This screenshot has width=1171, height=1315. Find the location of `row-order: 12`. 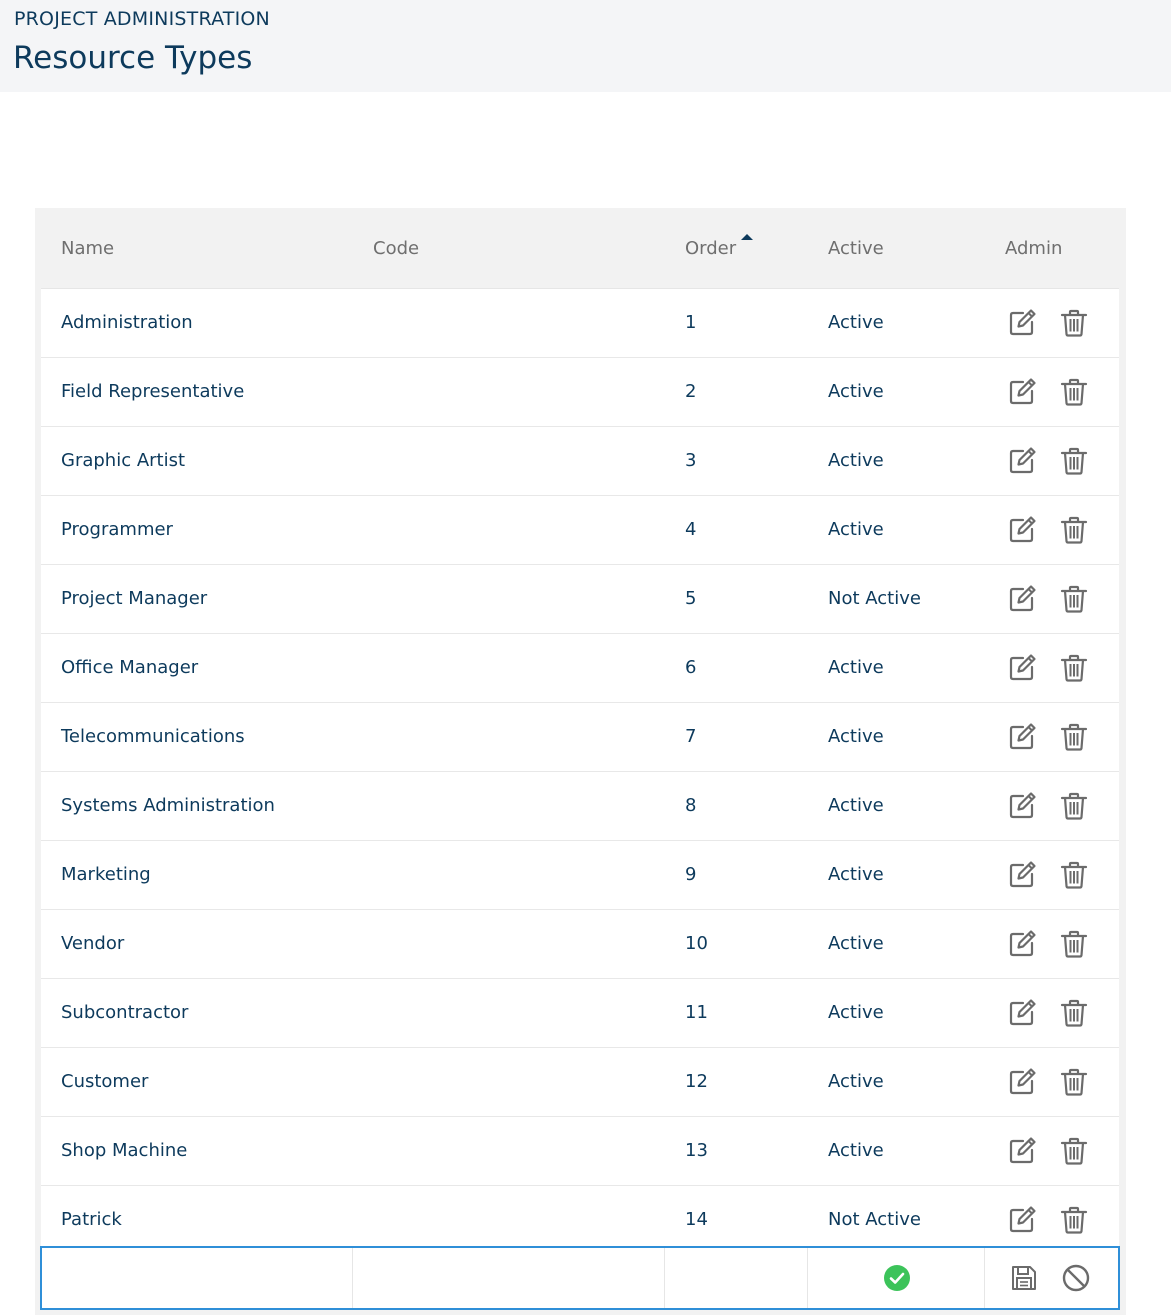

row-order: 12 is located at coordinates (696, 1081).